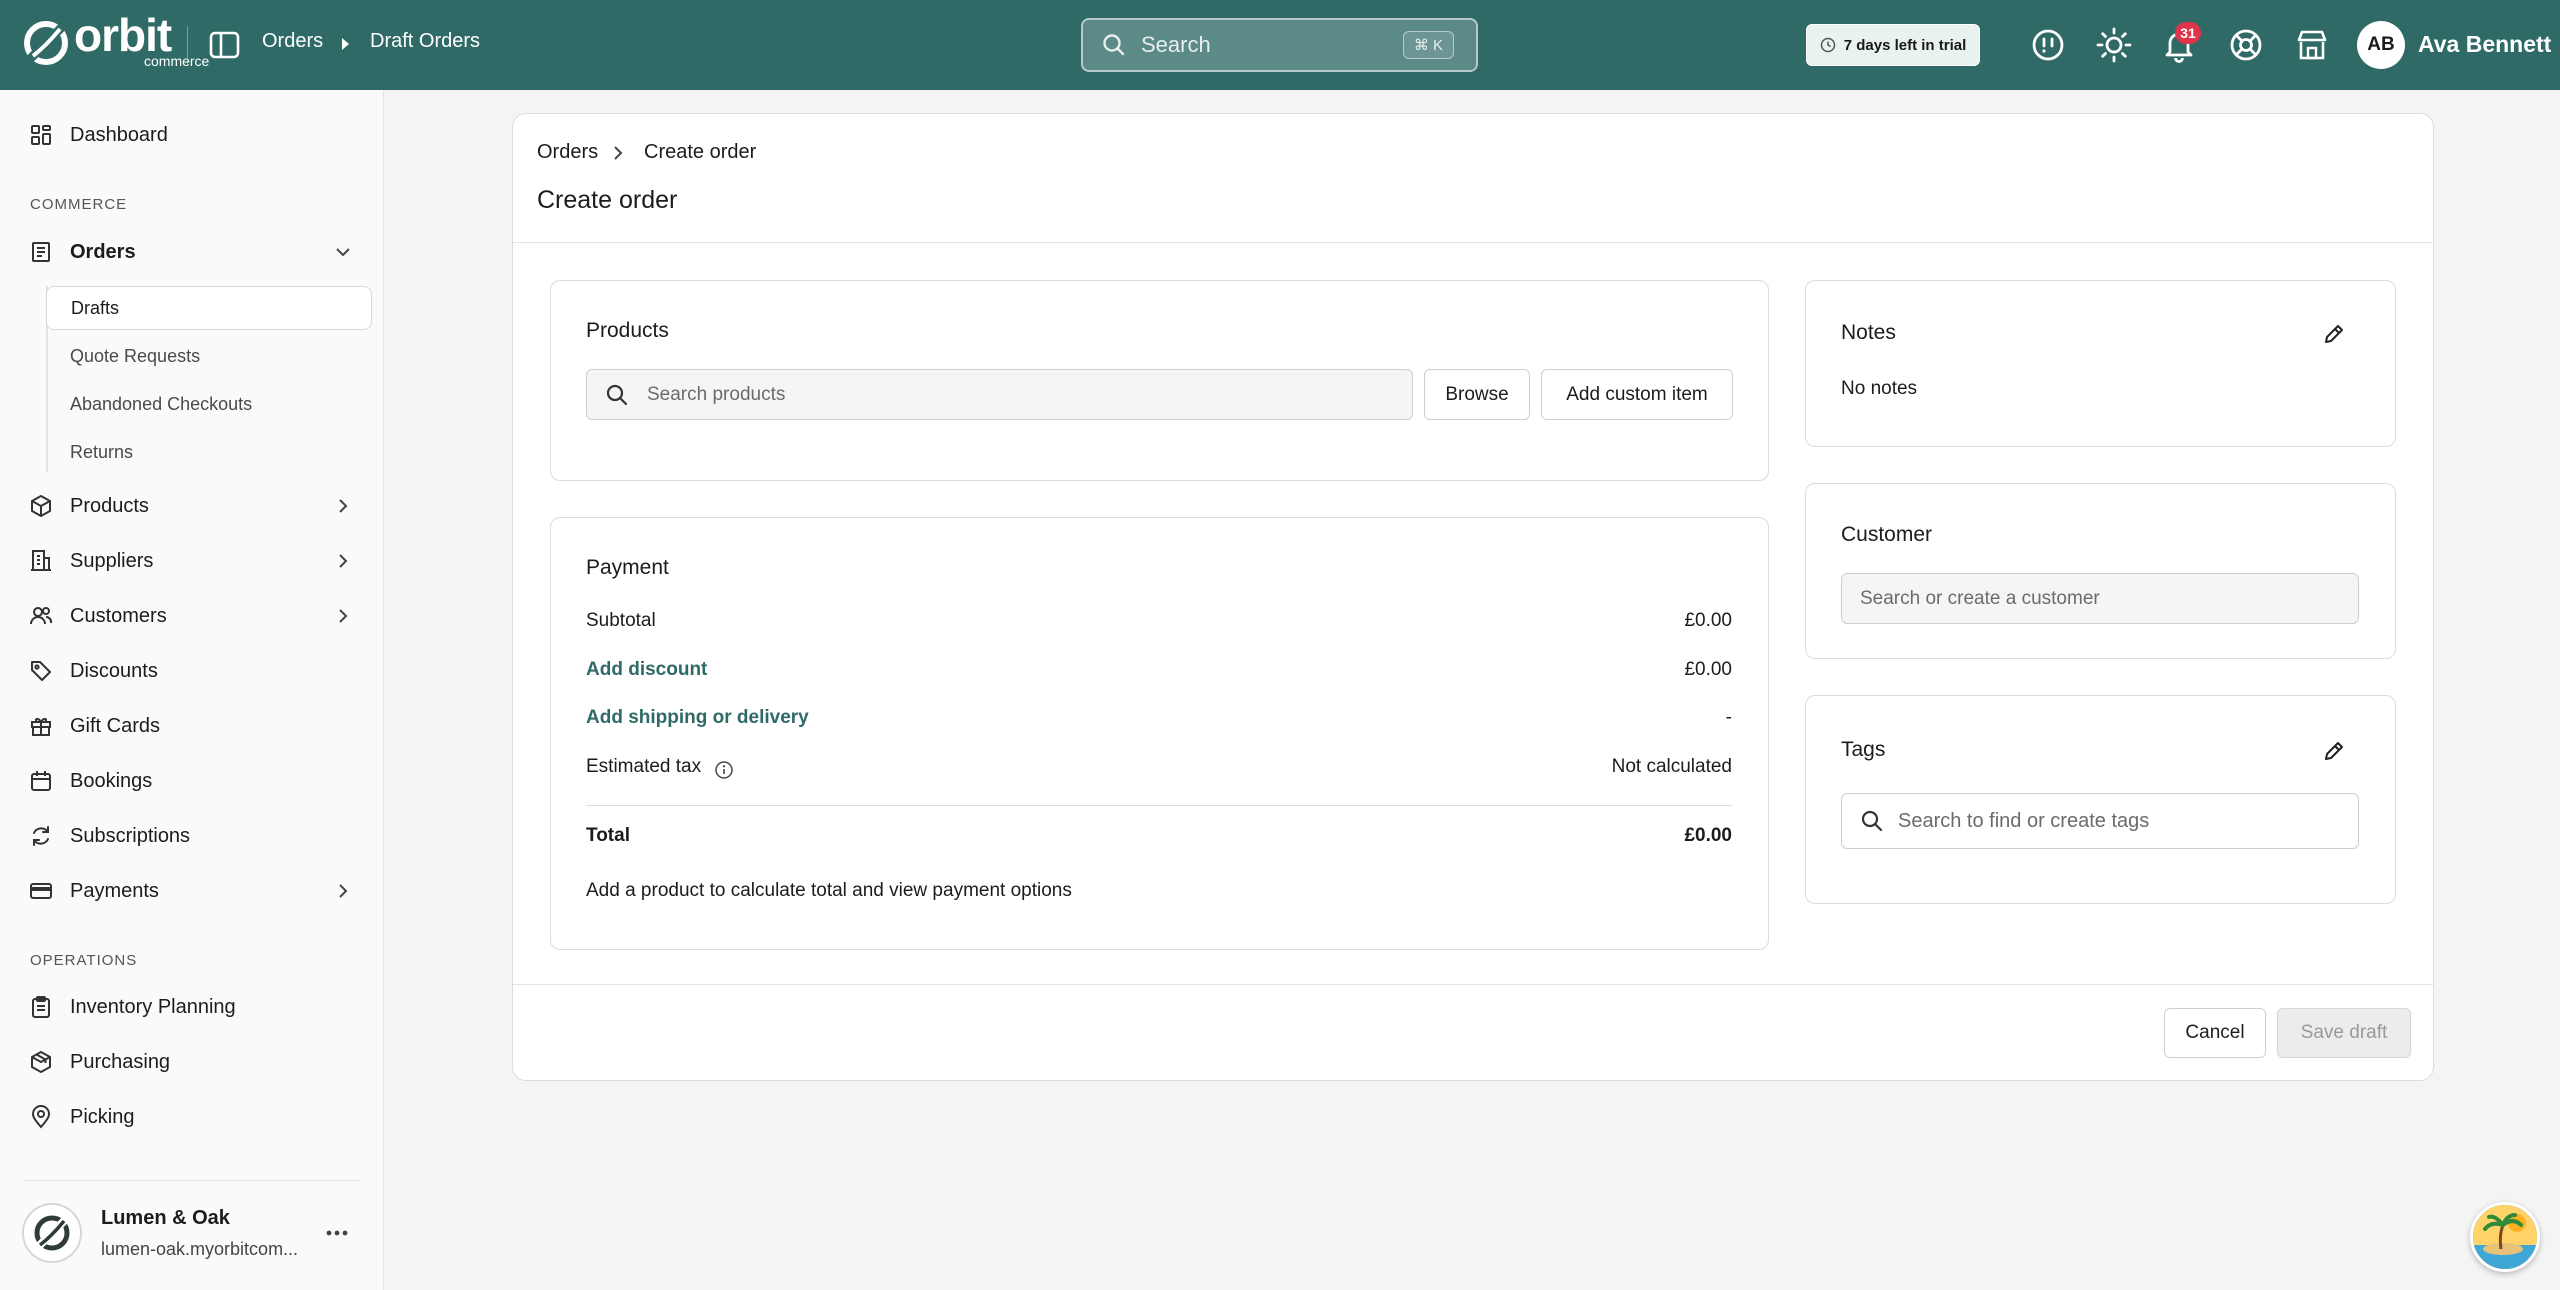 This screenshot has height=1290, width=2560. Describe the element at coordinates (111, 780) in the screenshot. I see `sidebar-item-label: Bookings` at that location.